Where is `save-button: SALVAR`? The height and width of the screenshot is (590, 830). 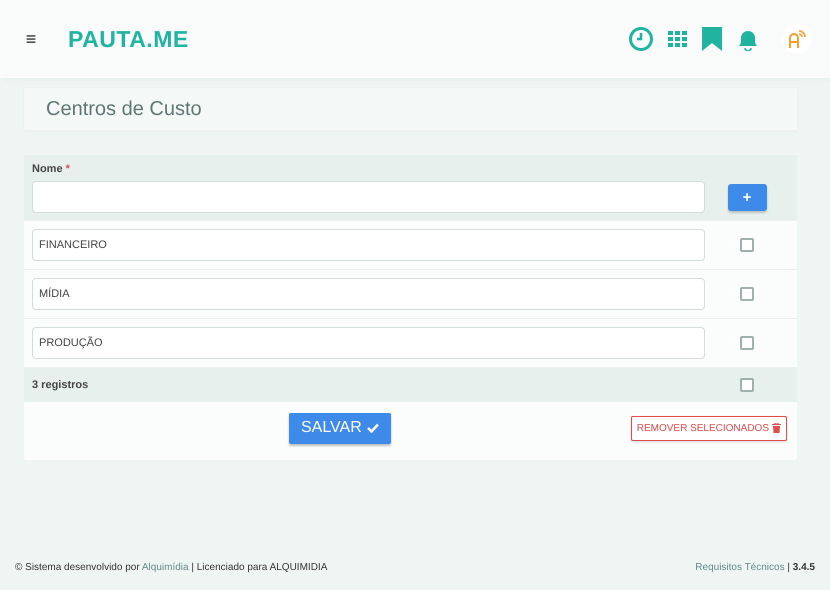
save-button: SALVAR is located at coordinates (340, 428).